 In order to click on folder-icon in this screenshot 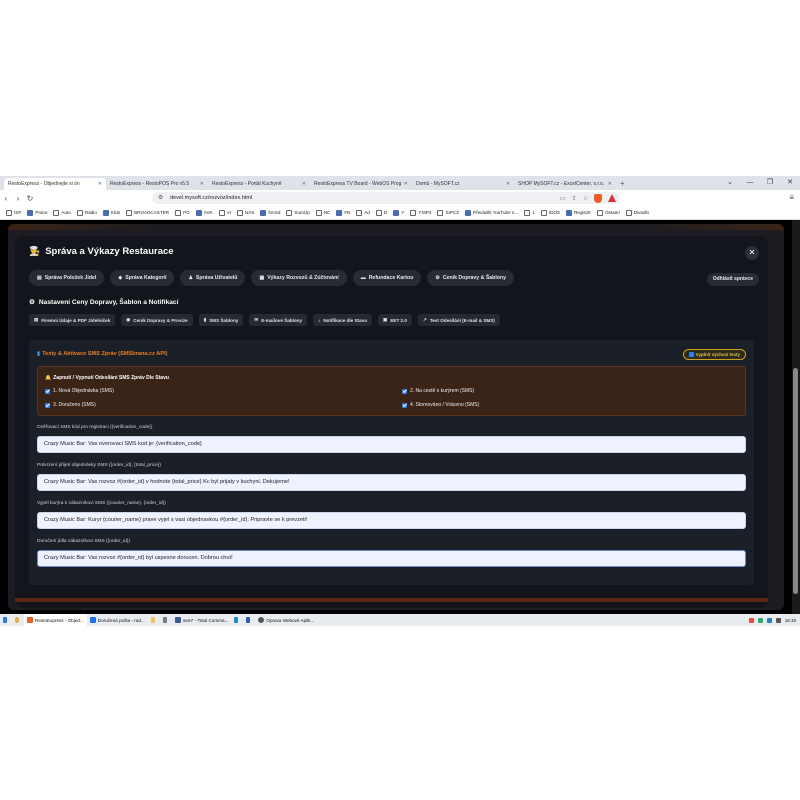, I will do `click(154, 620)`.